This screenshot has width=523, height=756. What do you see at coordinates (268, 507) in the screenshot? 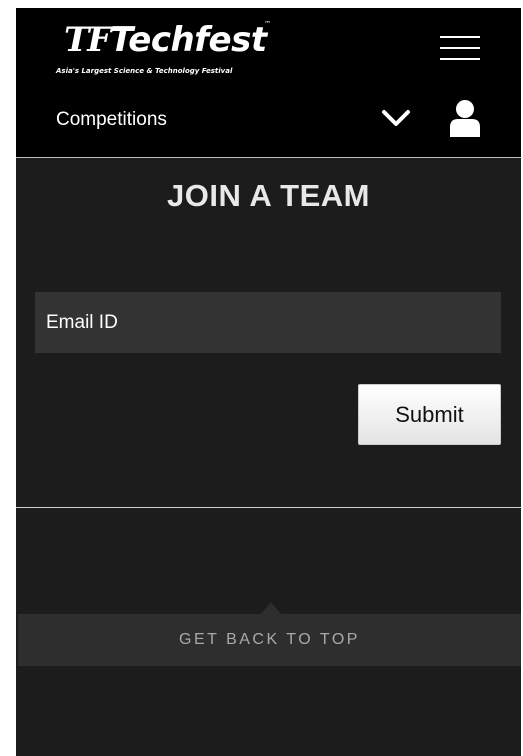
I see `content-divider` at bounding box center [268, 507].